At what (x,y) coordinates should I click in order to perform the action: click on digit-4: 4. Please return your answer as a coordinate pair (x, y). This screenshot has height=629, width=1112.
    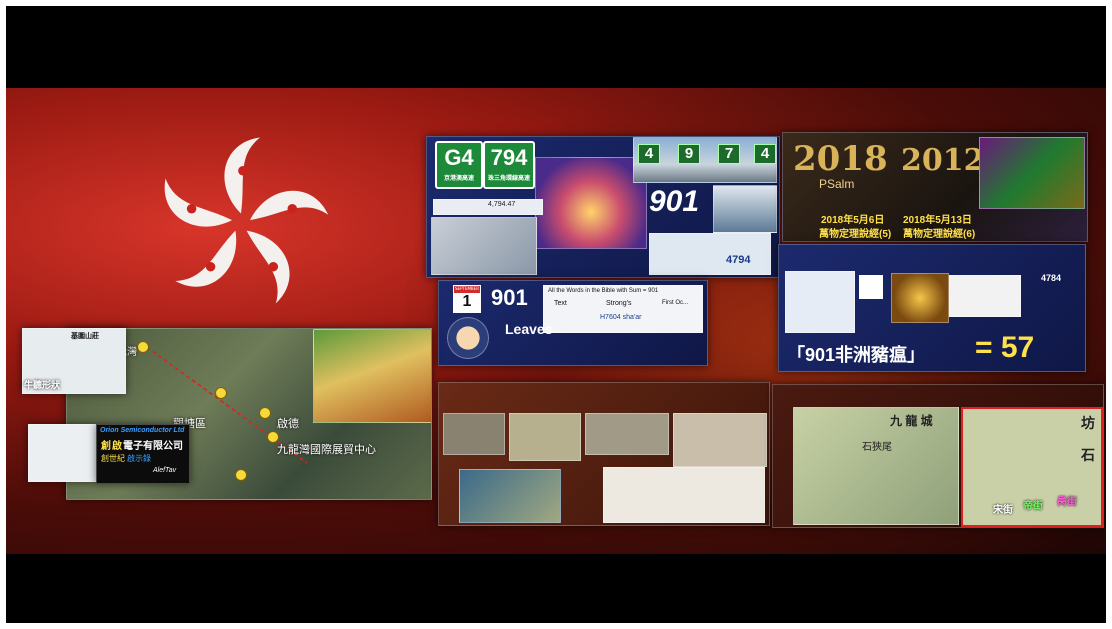
    Looking at the image, I should click on (765, 154).